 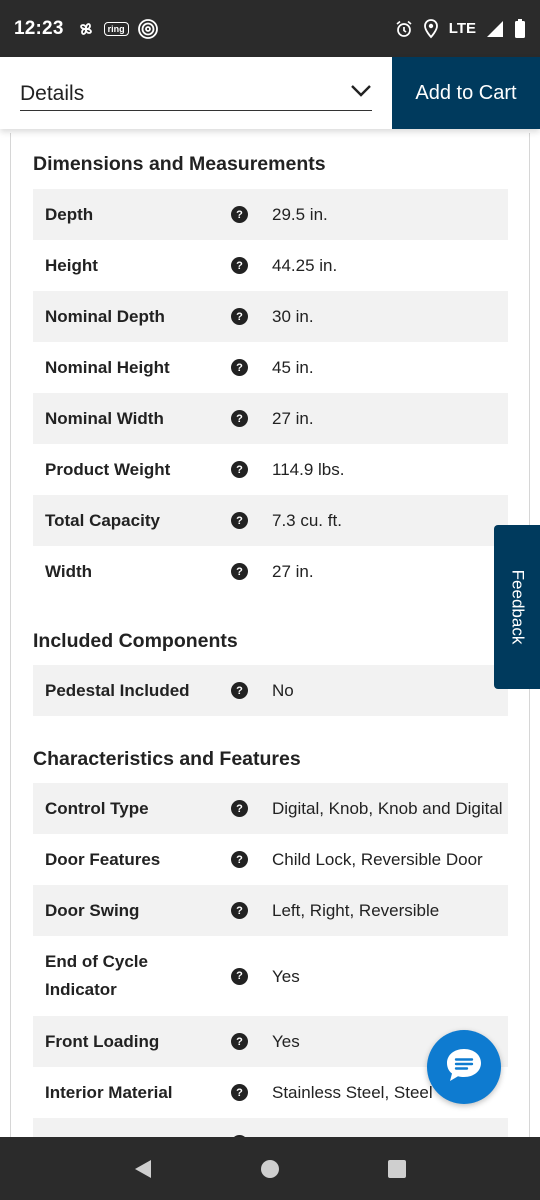 I want to click on recents-icon, so click(x=397, y=1169).